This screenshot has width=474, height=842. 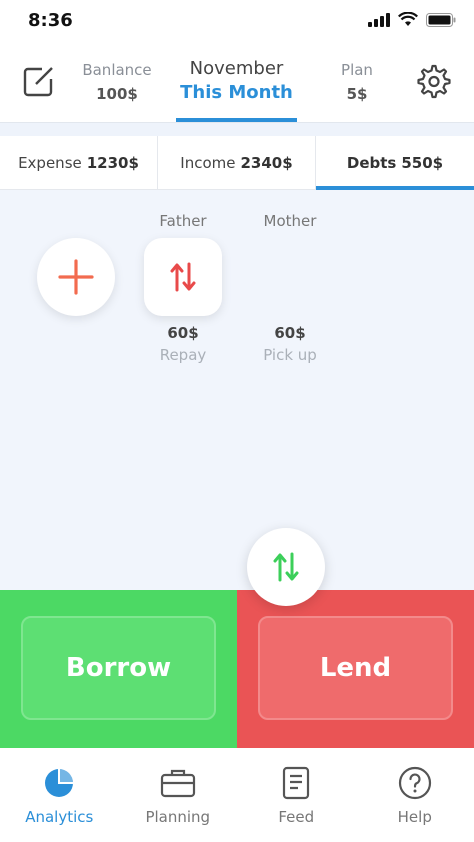 I want to click on lend-pane: Lend, so click(x=355, y=669).